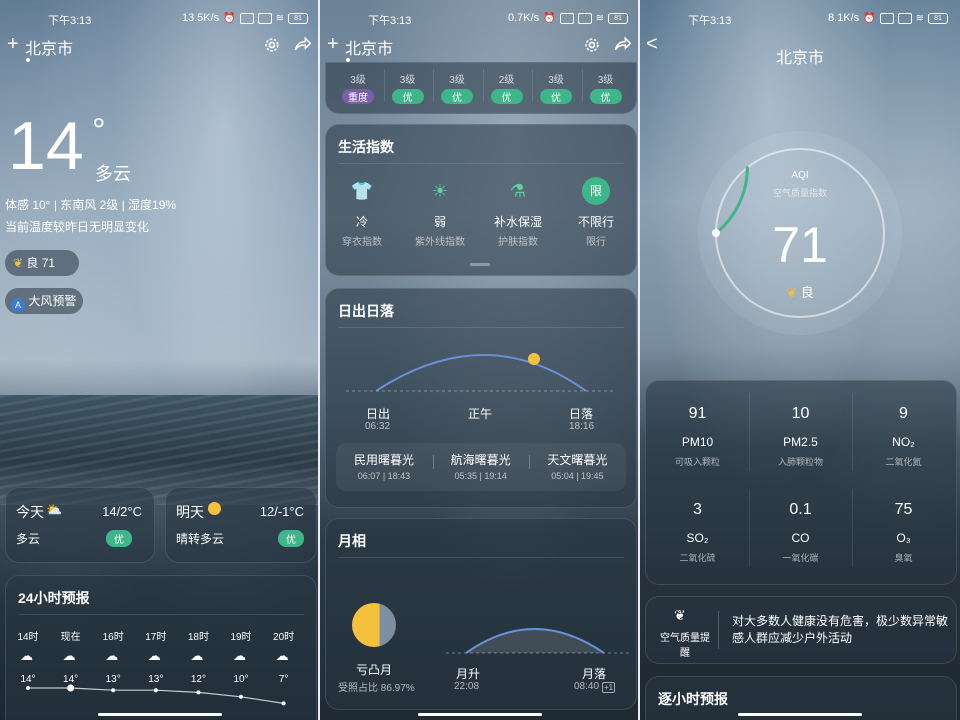 The width and height of the screenshot is (960, 720). Describe the element at coordinates (801, 630) in the screenshot. I see `air-tip-card: ❦ 空气质量提醒 对大多数人健康没有危害，极少数异常敏感人群应减少户外活动` at that location.